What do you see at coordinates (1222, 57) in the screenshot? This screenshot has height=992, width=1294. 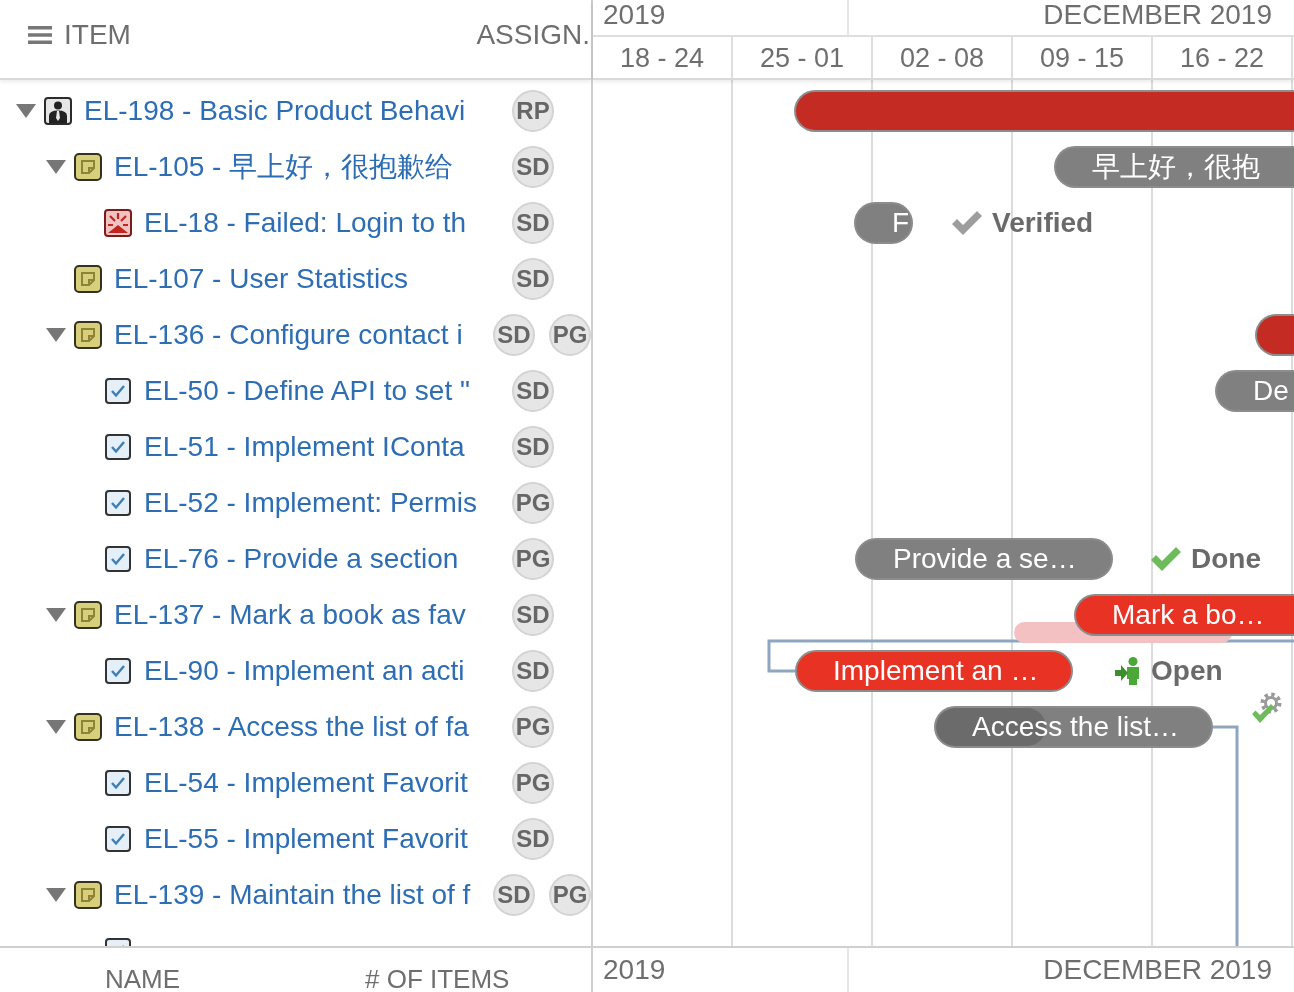 I see `week-label: 16 - 22` at bounding box center [1222, 57].